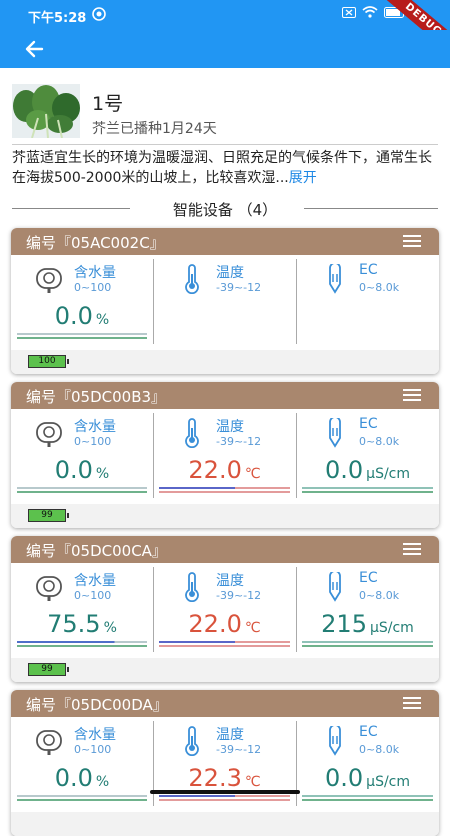 The width and height of the screenshot is (450, 836). I want to click on temperature-reading: 22.3 ℃, so click(224, 778).